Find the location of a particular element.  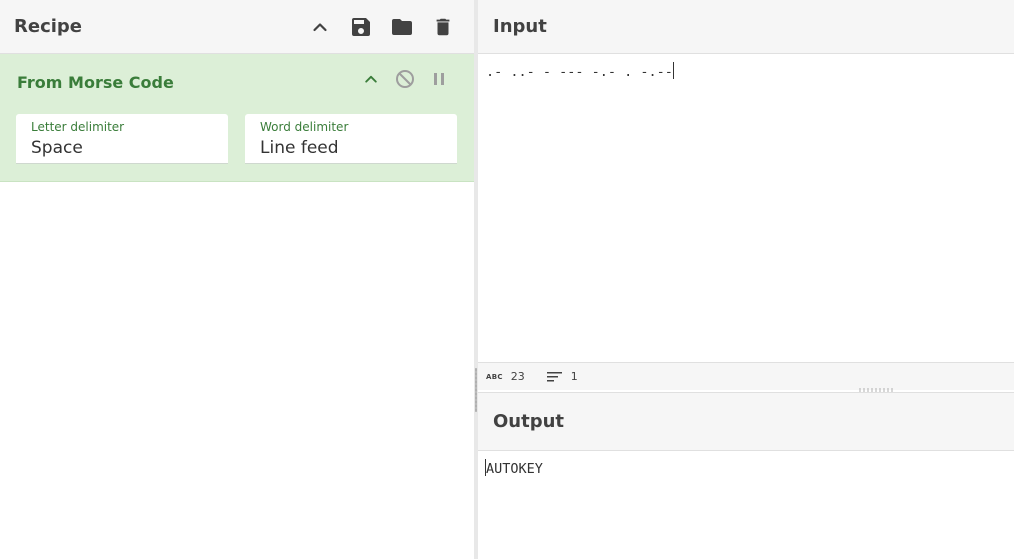

line-count-stat: 1 is located at coordinates (562, 376).